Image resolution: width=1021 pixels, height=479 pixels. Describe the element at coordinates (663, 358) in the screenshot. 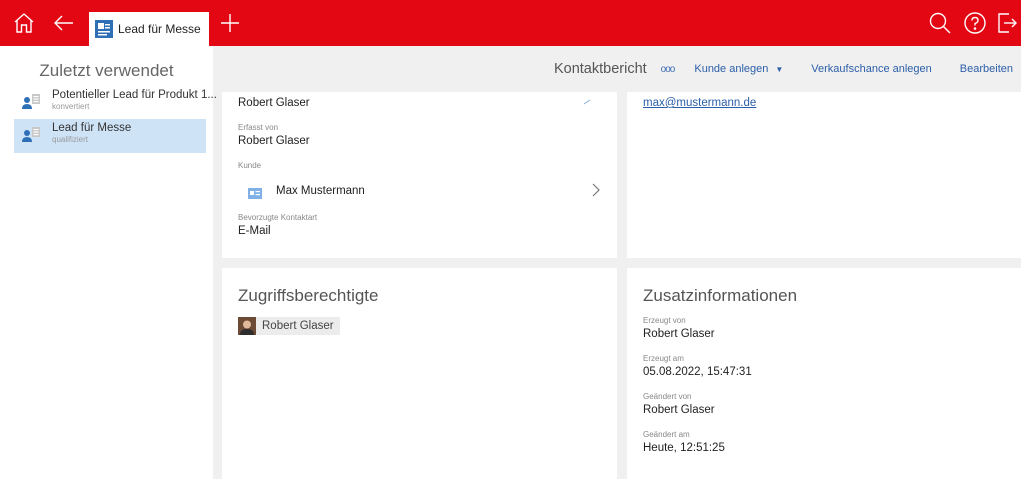

I see `erzeugt-am-label: Erzeugt am` at that location.